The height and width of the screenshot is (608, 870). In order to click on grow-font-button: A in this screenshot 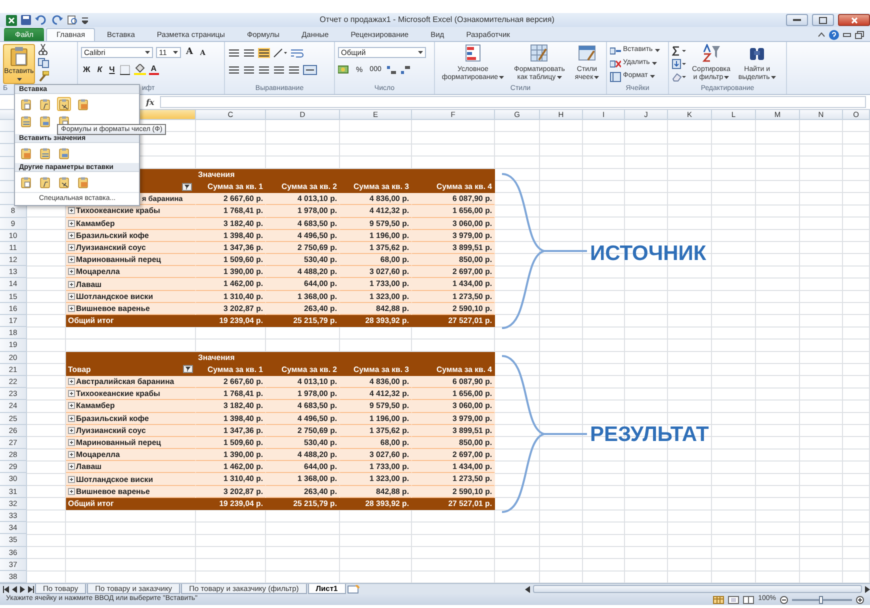, I will do `click(189, 52)`.